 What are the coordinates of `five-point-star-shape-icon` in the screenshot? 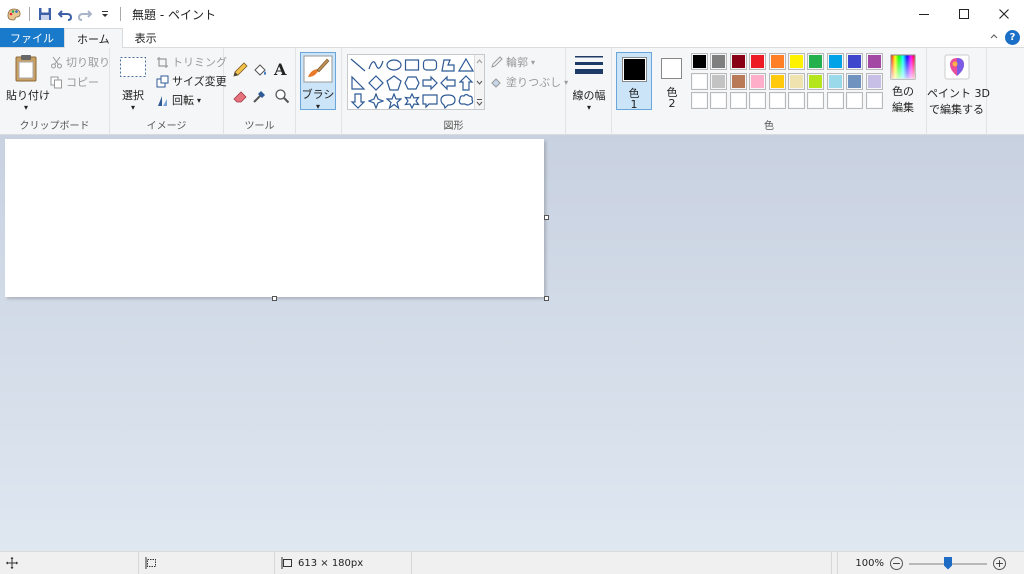 It's located at (394, 101).